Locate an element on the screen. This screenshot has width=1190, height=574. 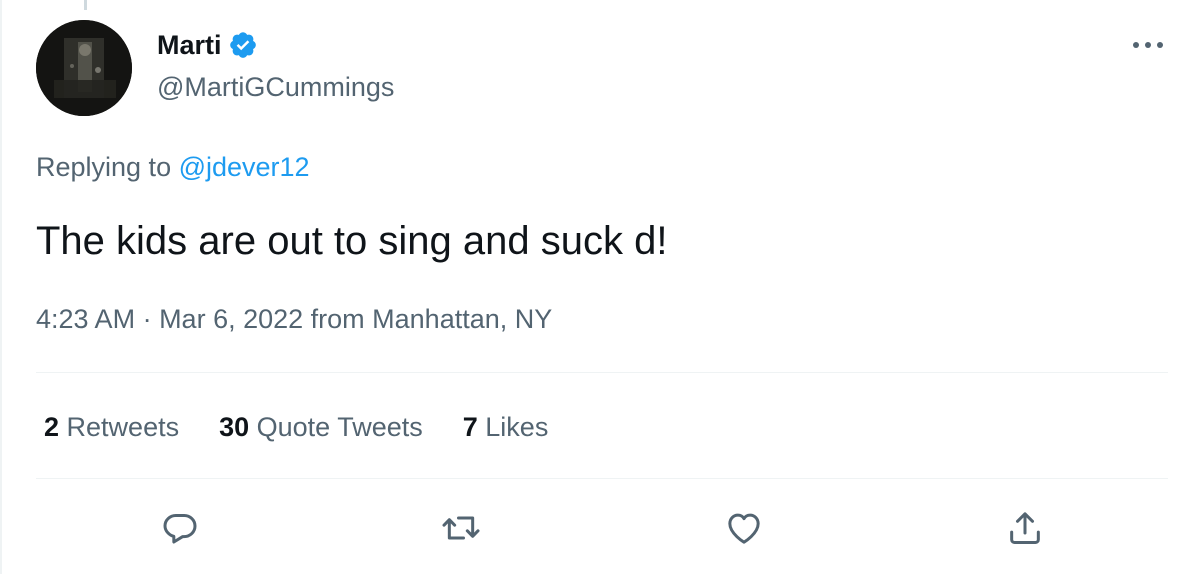
avatar-photo is located at coordinates (84, 68).